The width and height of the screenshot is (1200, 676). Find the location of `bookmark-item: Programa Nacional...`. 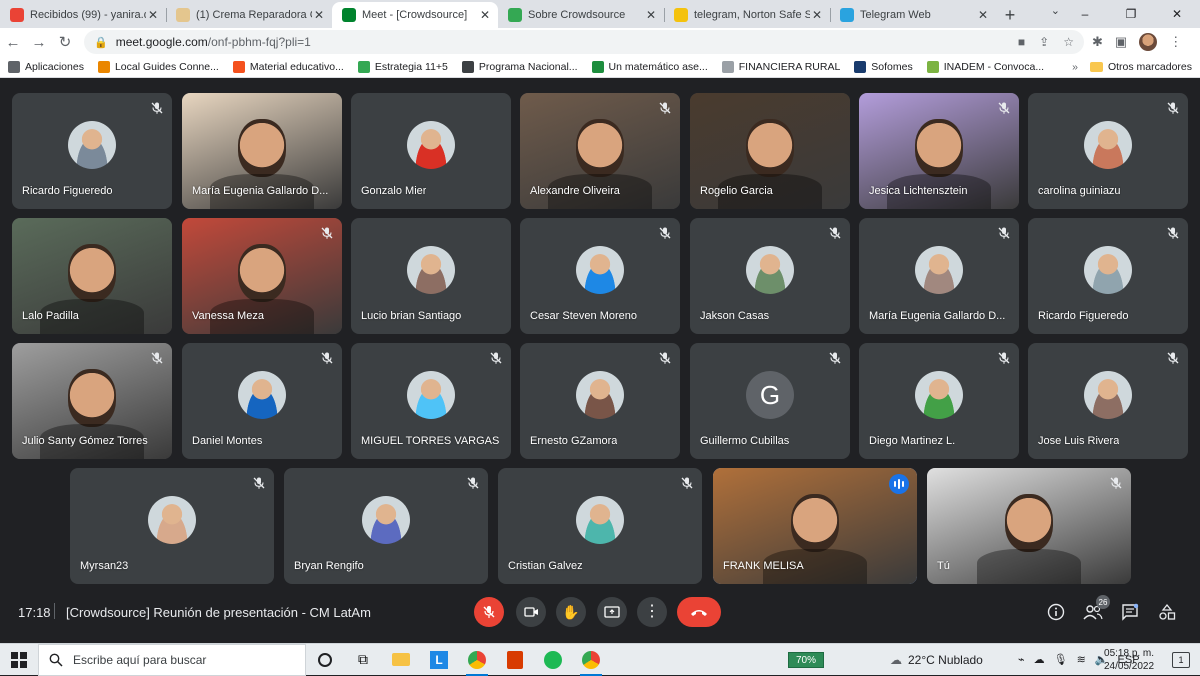

bookmark-item: Programa Nacional... is located at coordinates (519, 66).